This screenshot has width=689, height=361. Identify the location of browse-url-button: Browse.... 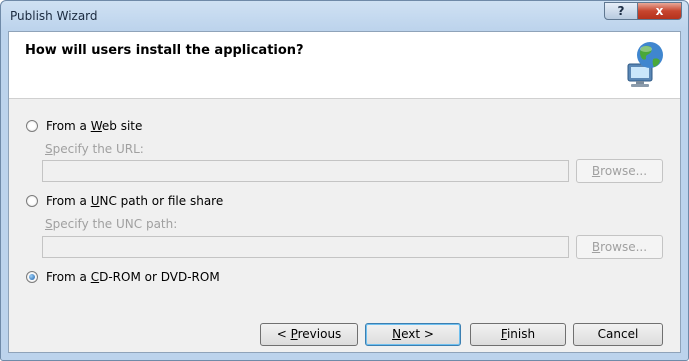
(619, 171).